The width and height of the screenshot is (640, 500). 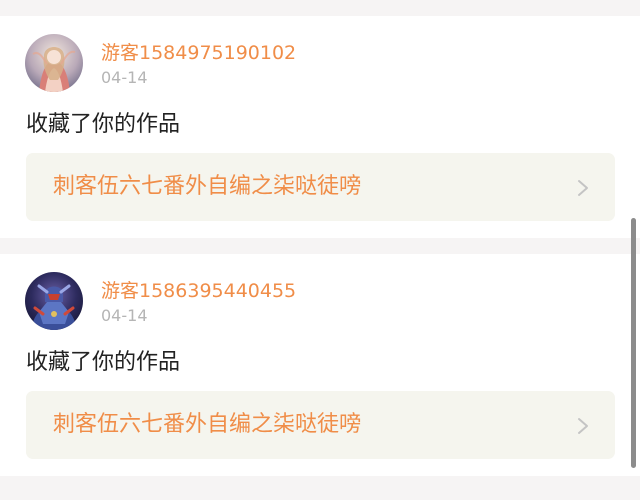 I want to click on armored-hero-avatar-icon, so click(x=54, y=301).